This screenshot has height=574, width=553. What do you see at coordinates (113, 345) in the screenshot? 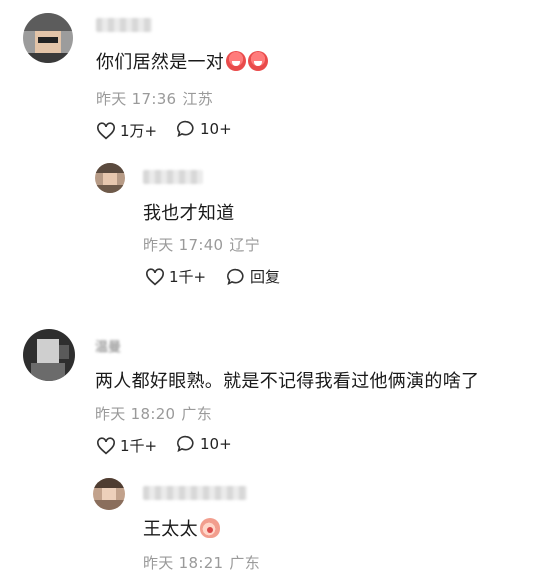
I see `username: 温曼` at bounding box center [113, 345].